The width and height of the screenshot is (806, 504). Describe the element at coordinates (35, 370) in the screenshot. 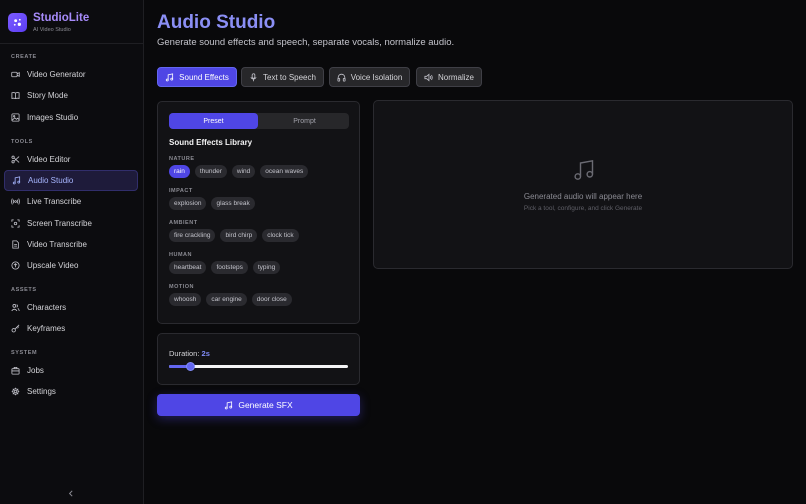

I see `sidebar-item-label: Jobs` at that location.